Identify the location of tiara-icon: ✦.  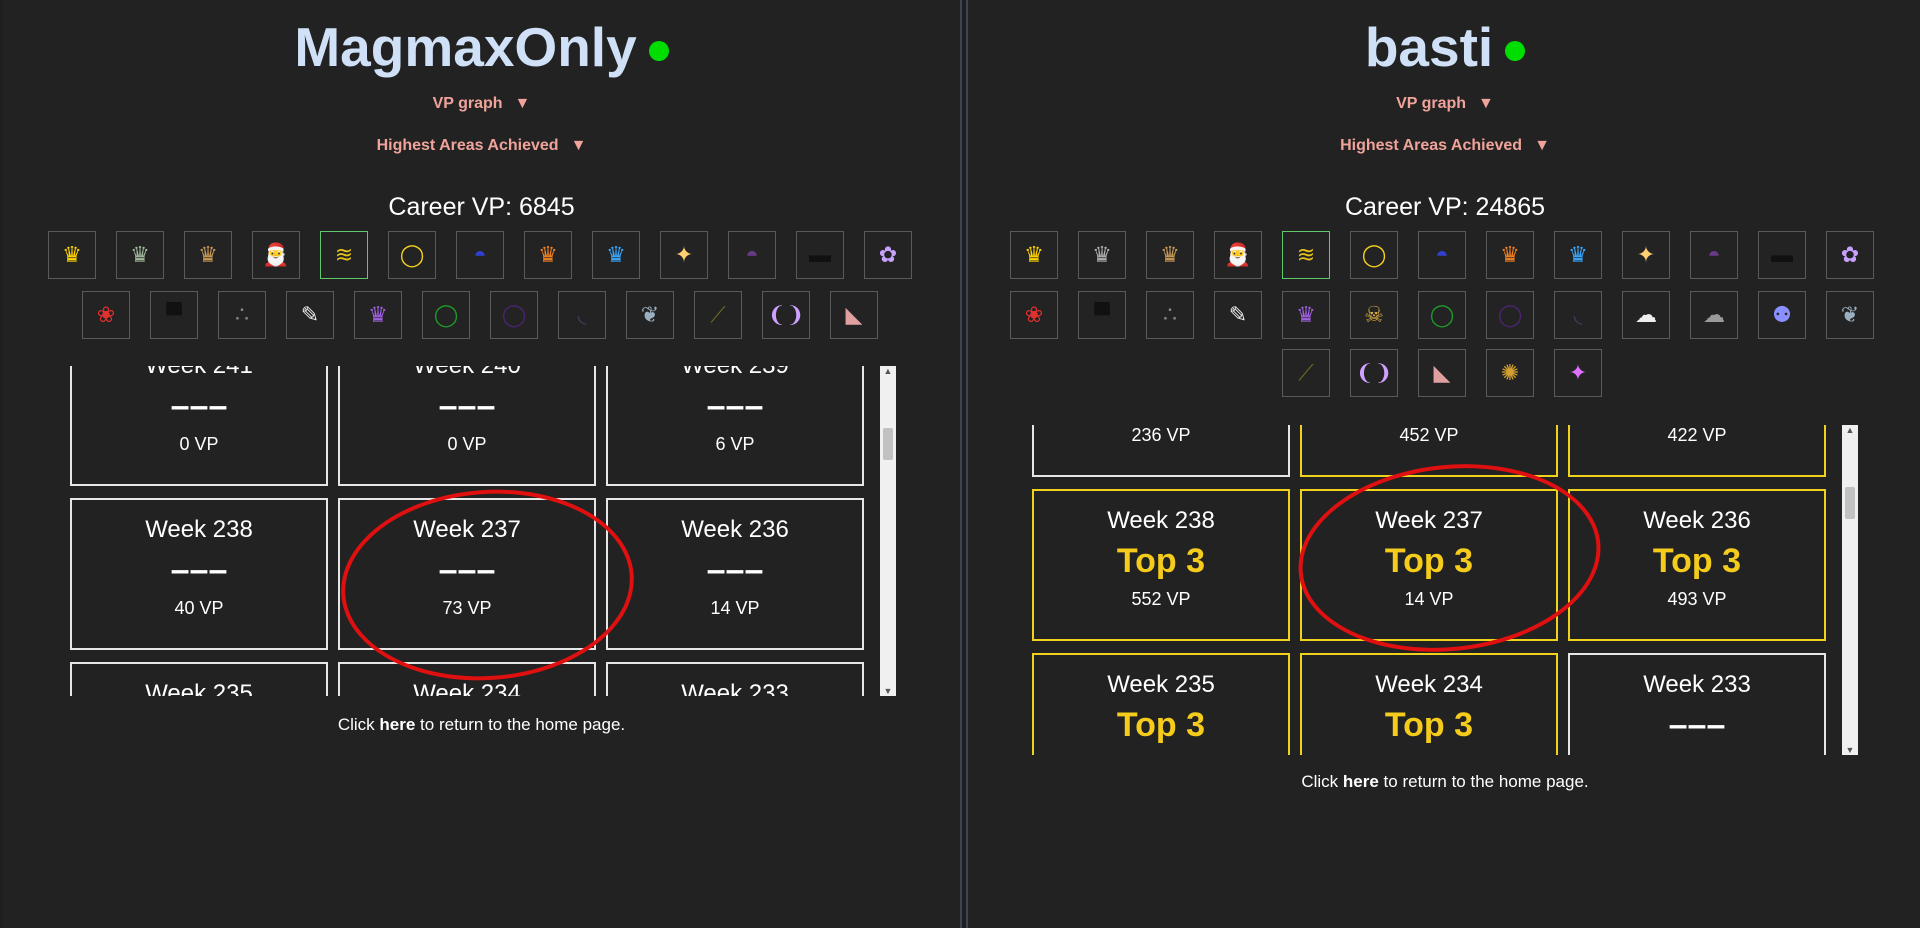
(1646, 254).